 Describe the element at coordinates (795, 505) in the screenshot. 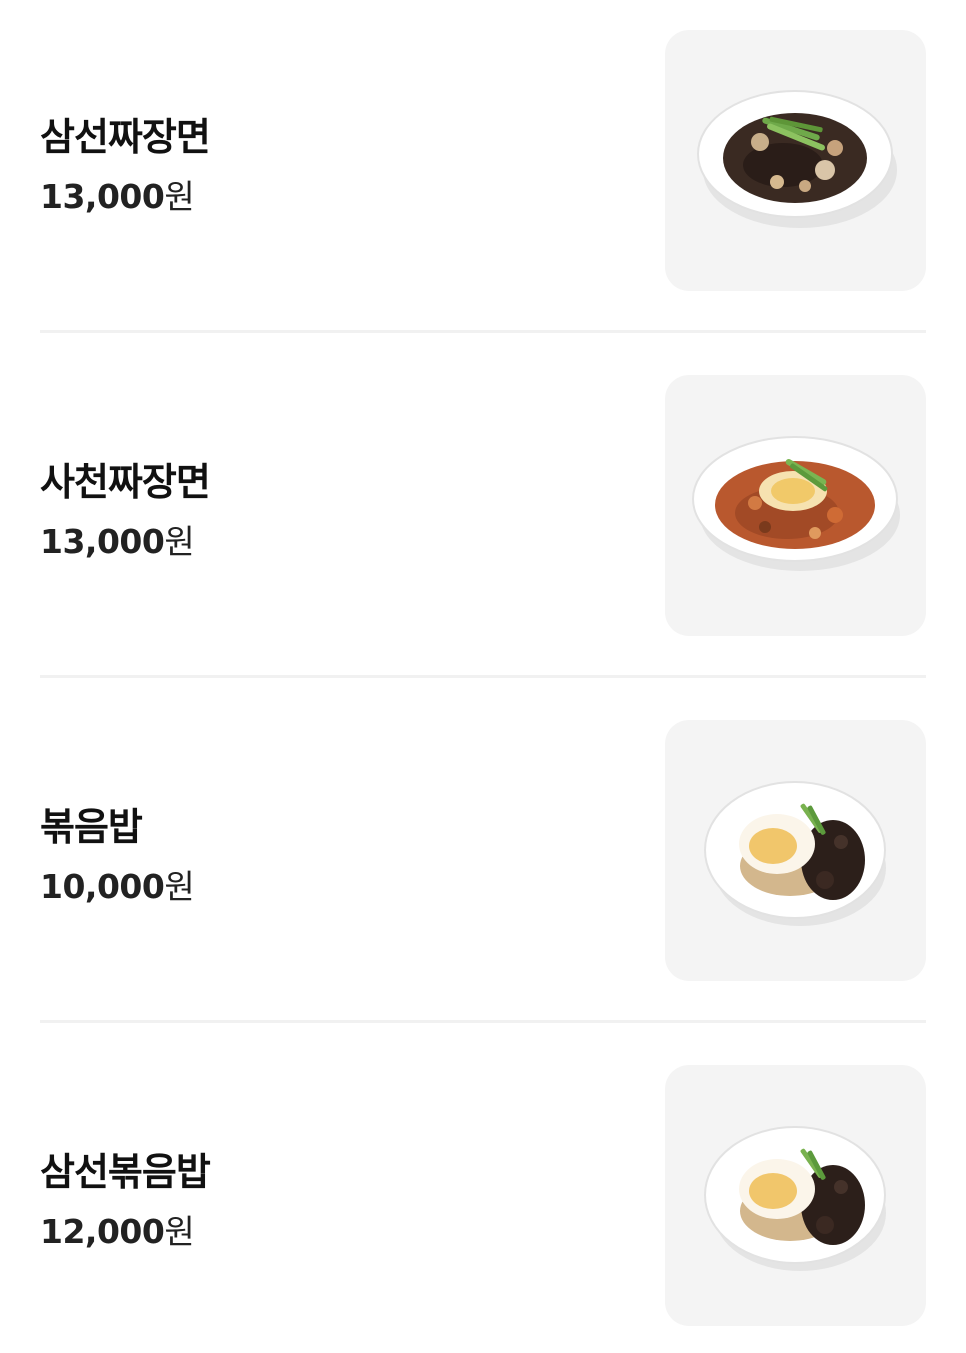

I see `sacheon-jjajangmyeon-dish-icon` at that location.